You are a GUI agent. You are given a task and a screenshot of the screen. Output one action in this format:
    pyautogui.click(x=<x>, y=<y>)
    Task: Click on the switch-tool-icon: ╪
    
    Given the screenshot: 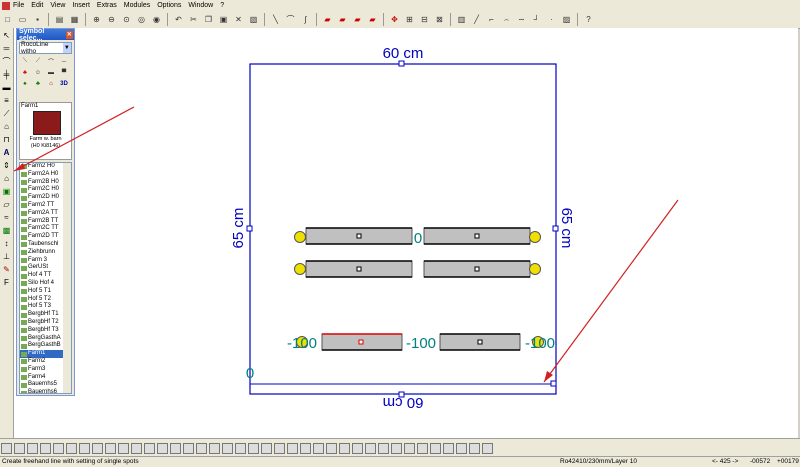 What is the action you would take?
    pyautogui.click(x=6, y=74)
    